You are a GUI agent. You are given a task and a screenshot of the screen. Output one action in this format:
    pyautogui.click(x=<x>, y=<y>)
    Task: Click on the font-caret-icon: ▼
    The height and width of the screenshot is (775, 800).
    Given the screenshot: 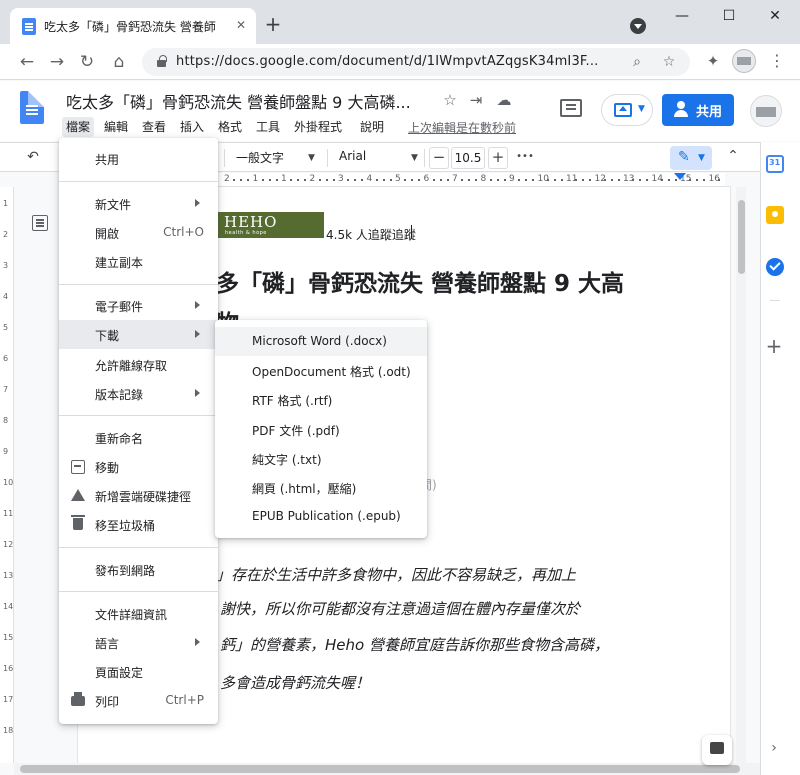 What is the action you would take?
    pyautogui.click(x=414, y=158)
    